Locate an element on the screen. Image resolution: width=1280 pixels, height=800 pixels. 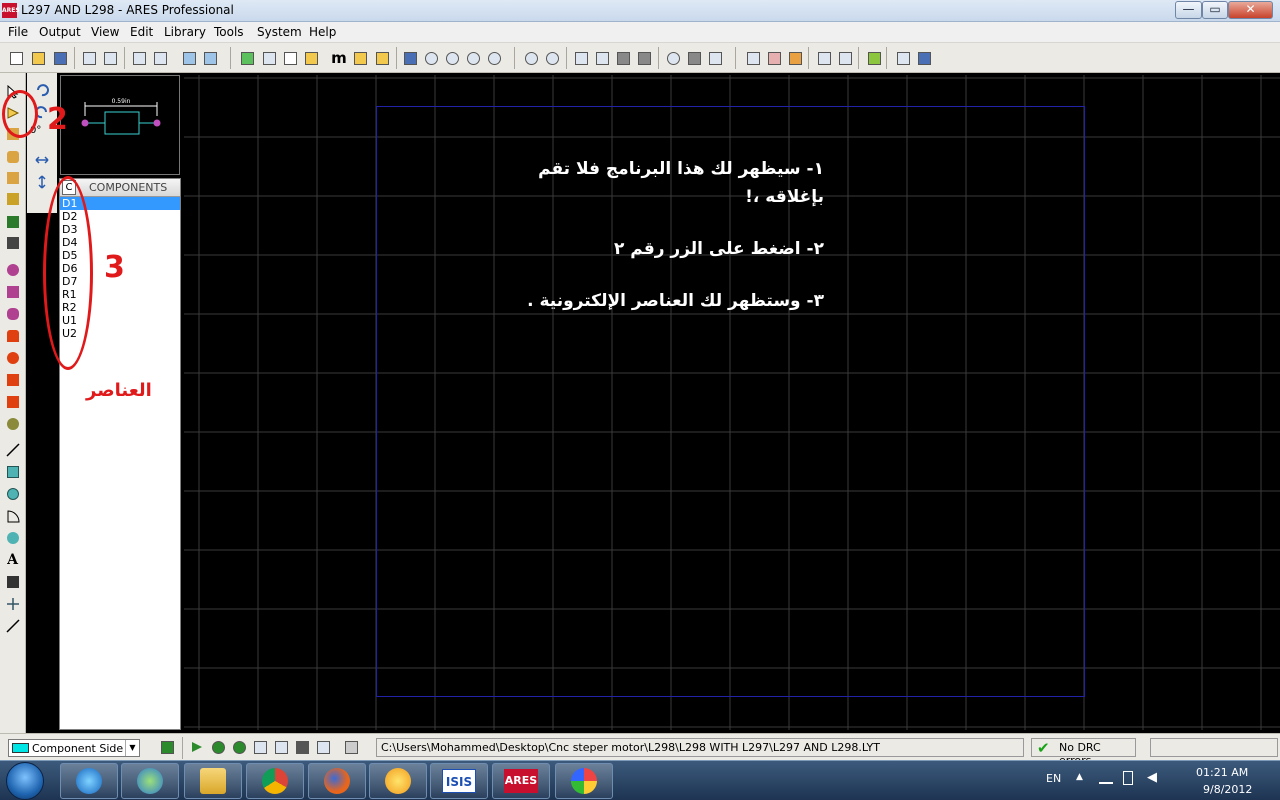
route-icon is located at coordinates (218, 747).